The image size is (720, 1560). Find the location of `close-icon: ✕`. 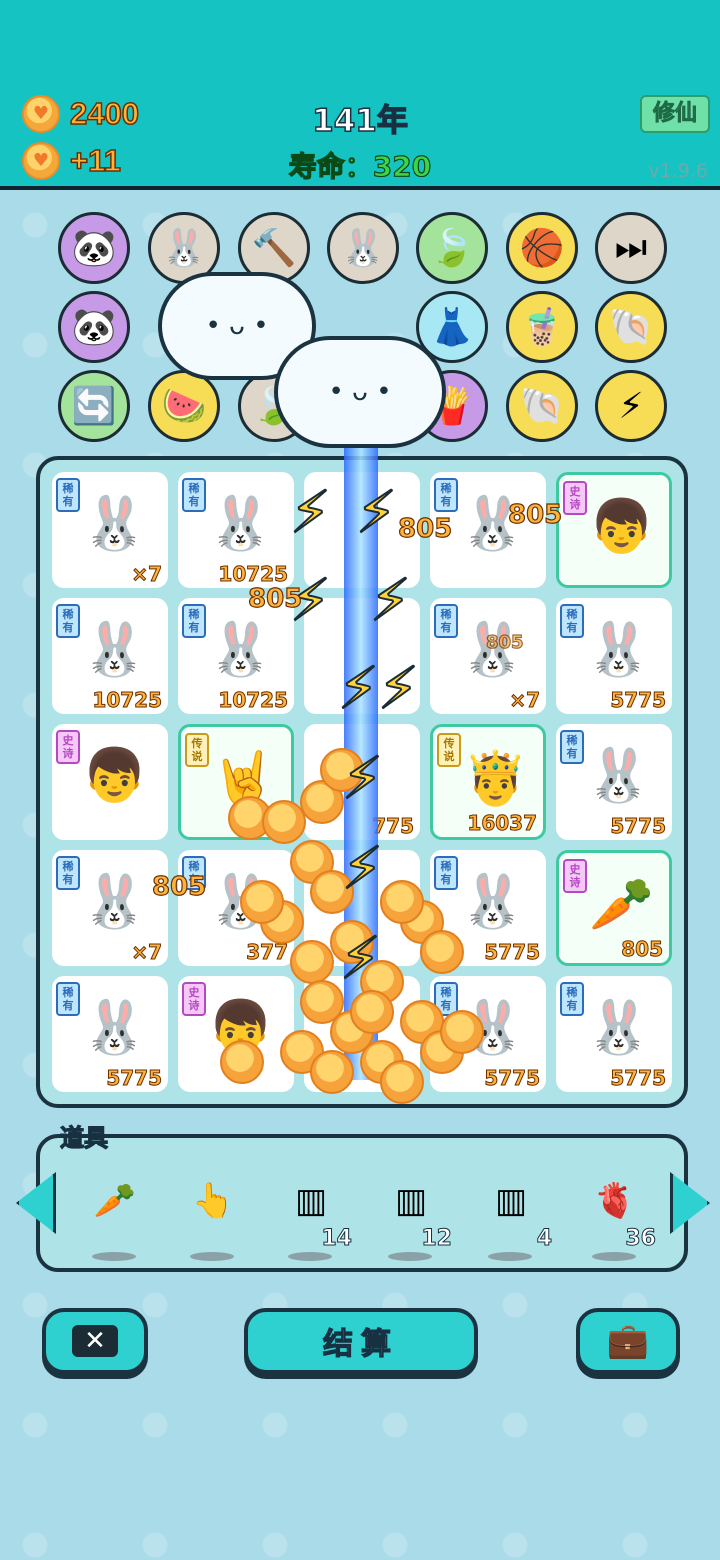

close-icon: ✕ is located at coordinates (95, 1341).